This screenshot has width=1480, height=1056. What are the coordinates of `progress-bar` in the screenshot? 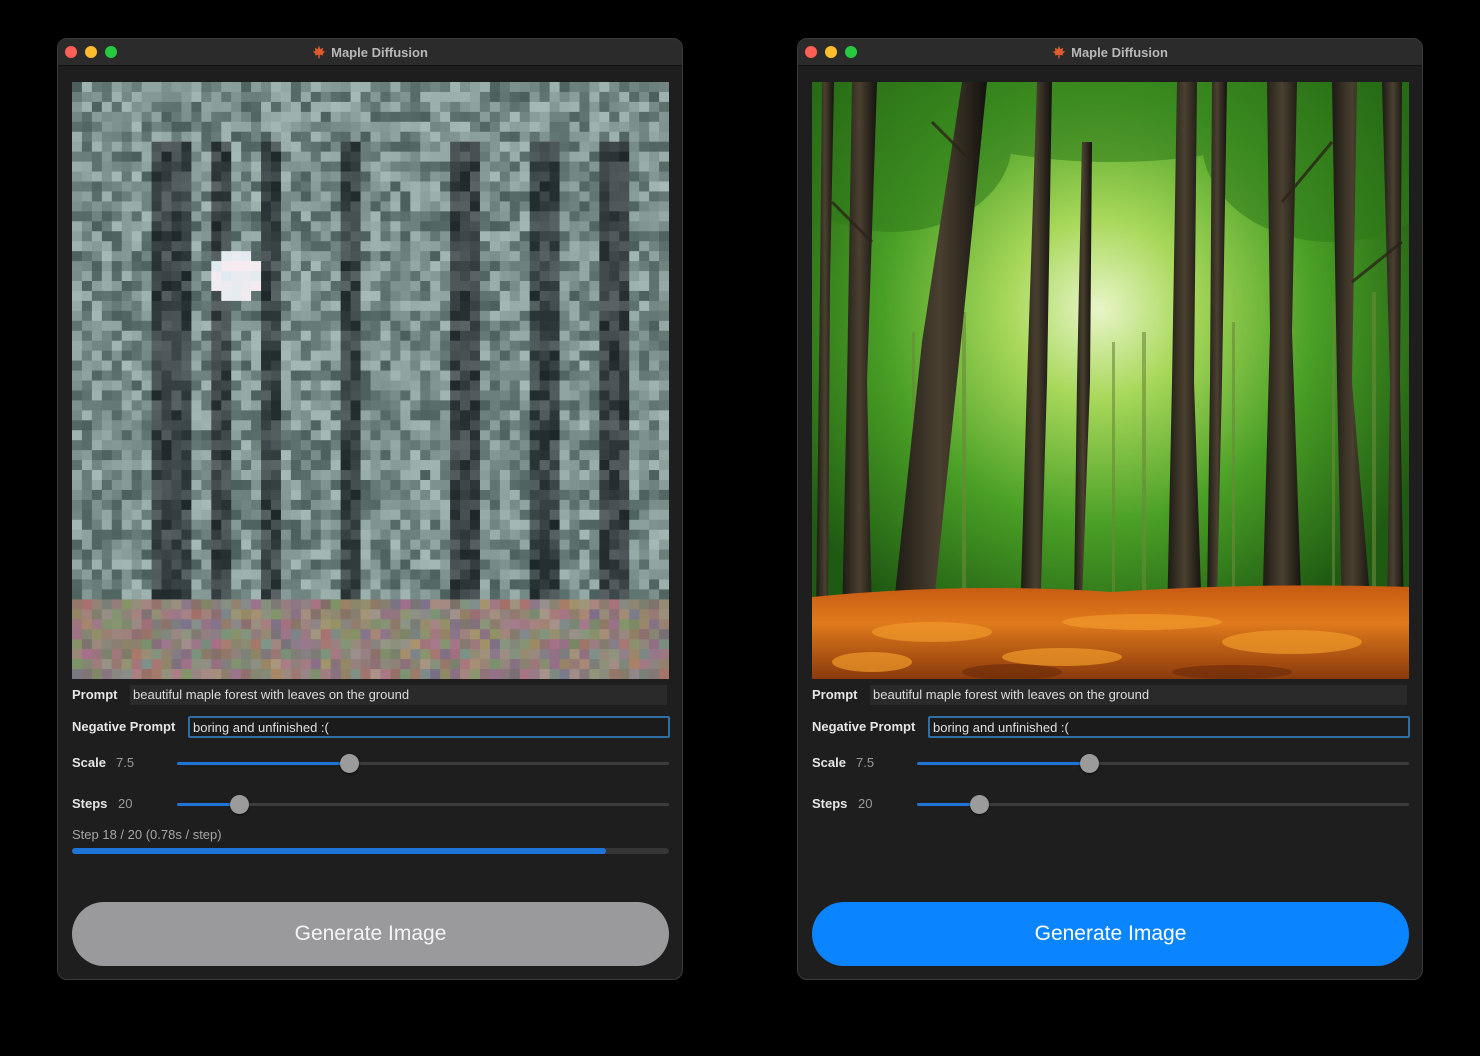 It's located at (370, 851).